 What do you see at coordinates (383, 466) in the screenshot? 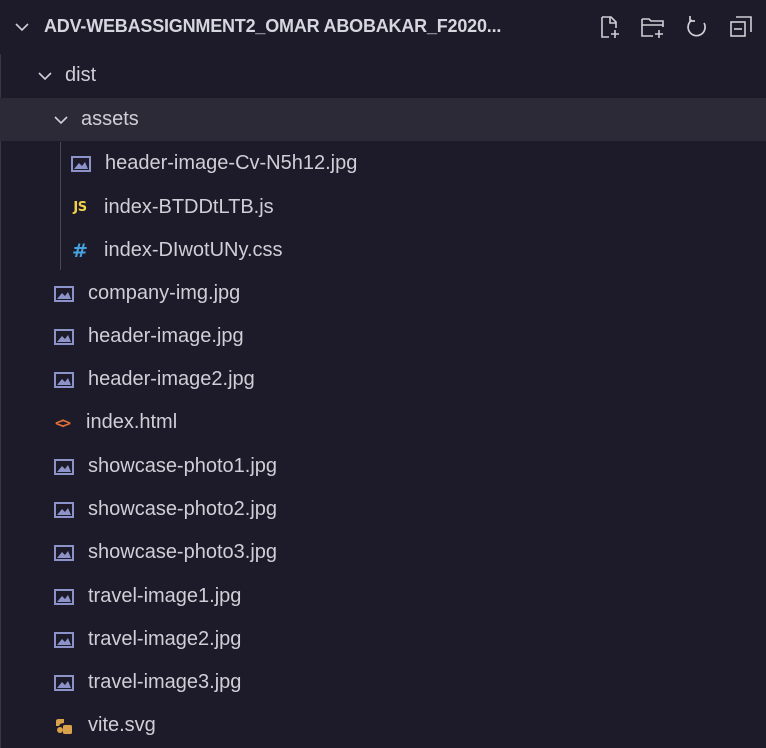
I see `tree-file-item: showcase-photo1.jpg` at bounding box center [383, 466].